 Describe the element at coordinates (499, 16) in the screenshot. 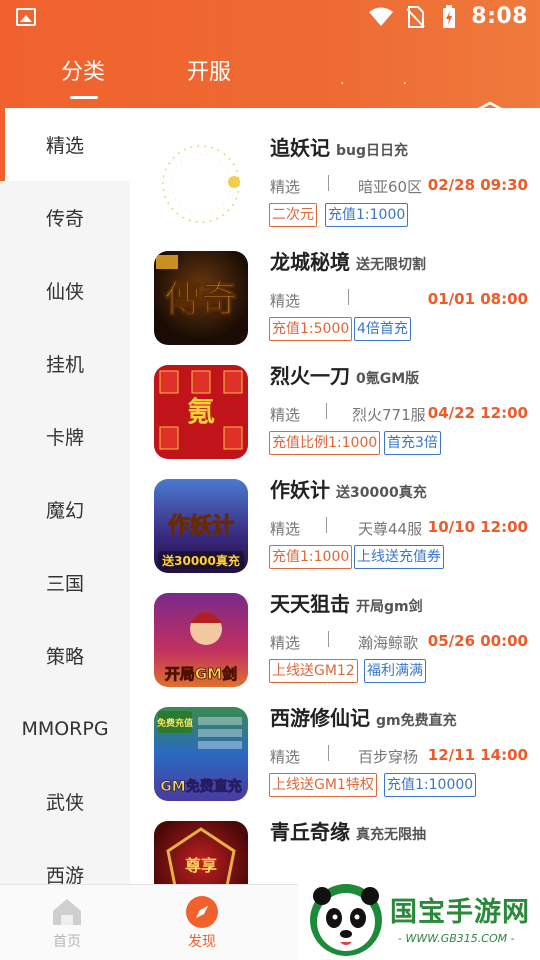

I see `clock: 8:08` at that location.